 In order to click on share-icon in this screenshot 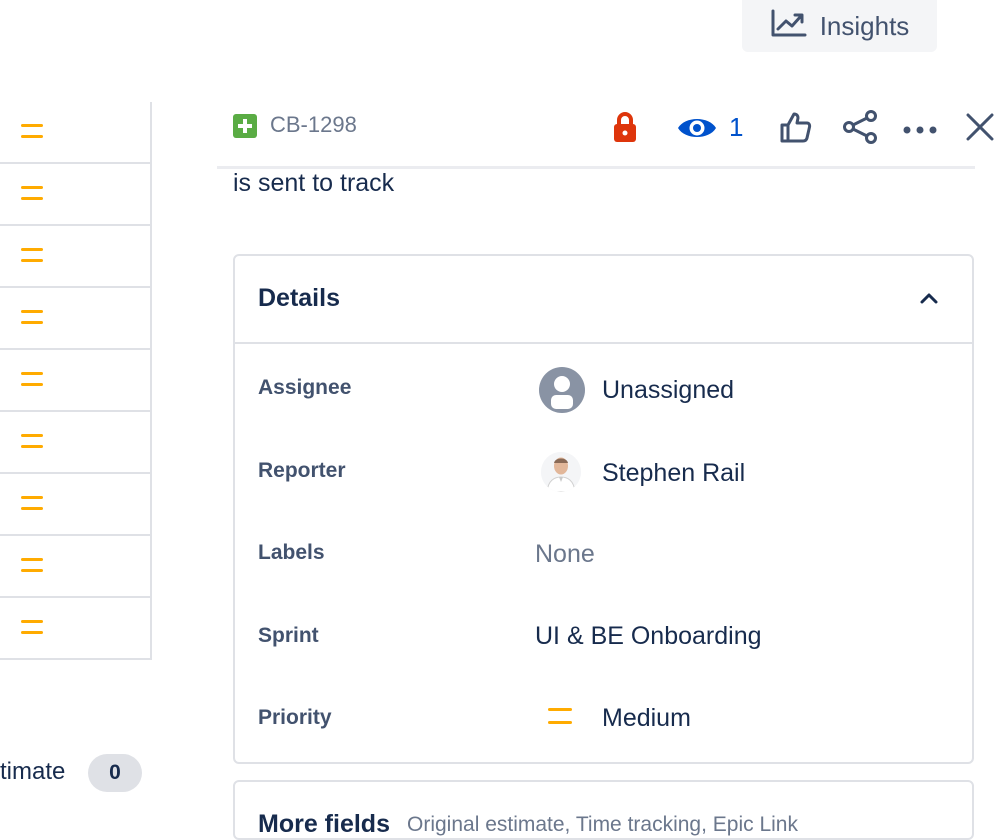, I will do `click(860, 129)`.